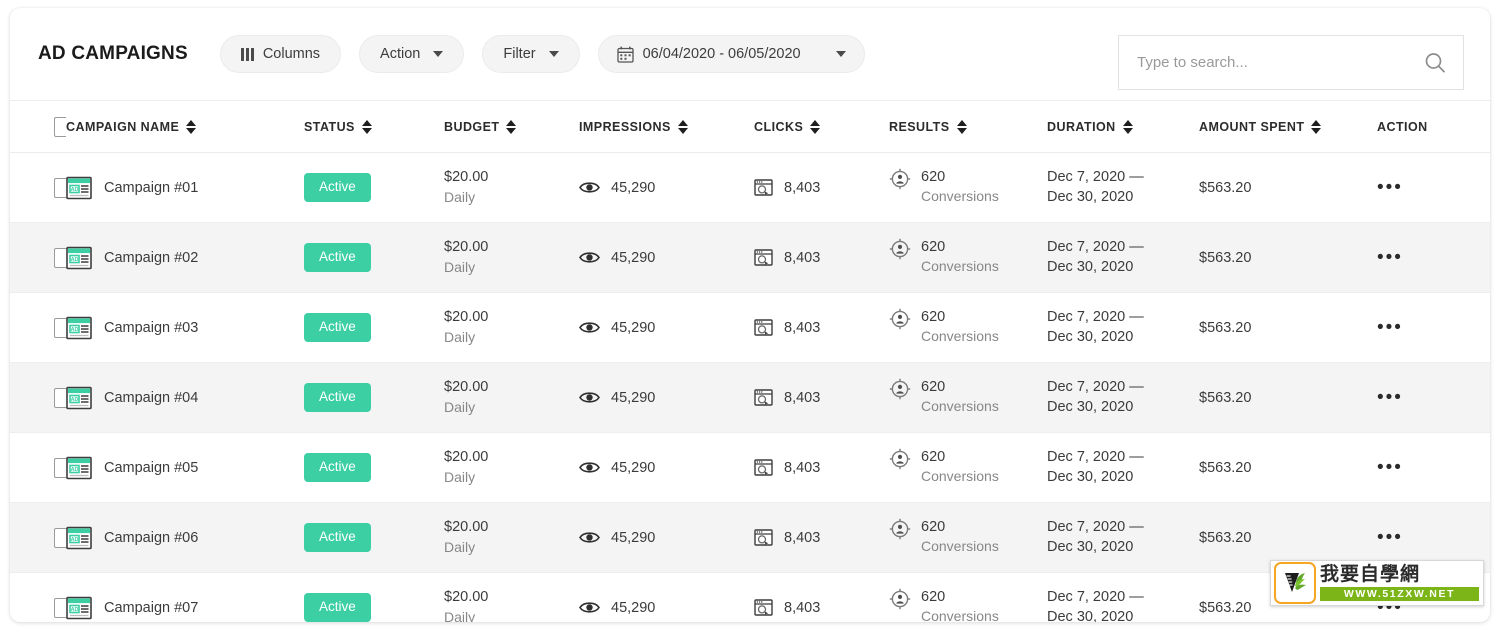  Describe the element at coordinates (919, 127) in the screenshot. I see `header-label: RESULTS` at that location.